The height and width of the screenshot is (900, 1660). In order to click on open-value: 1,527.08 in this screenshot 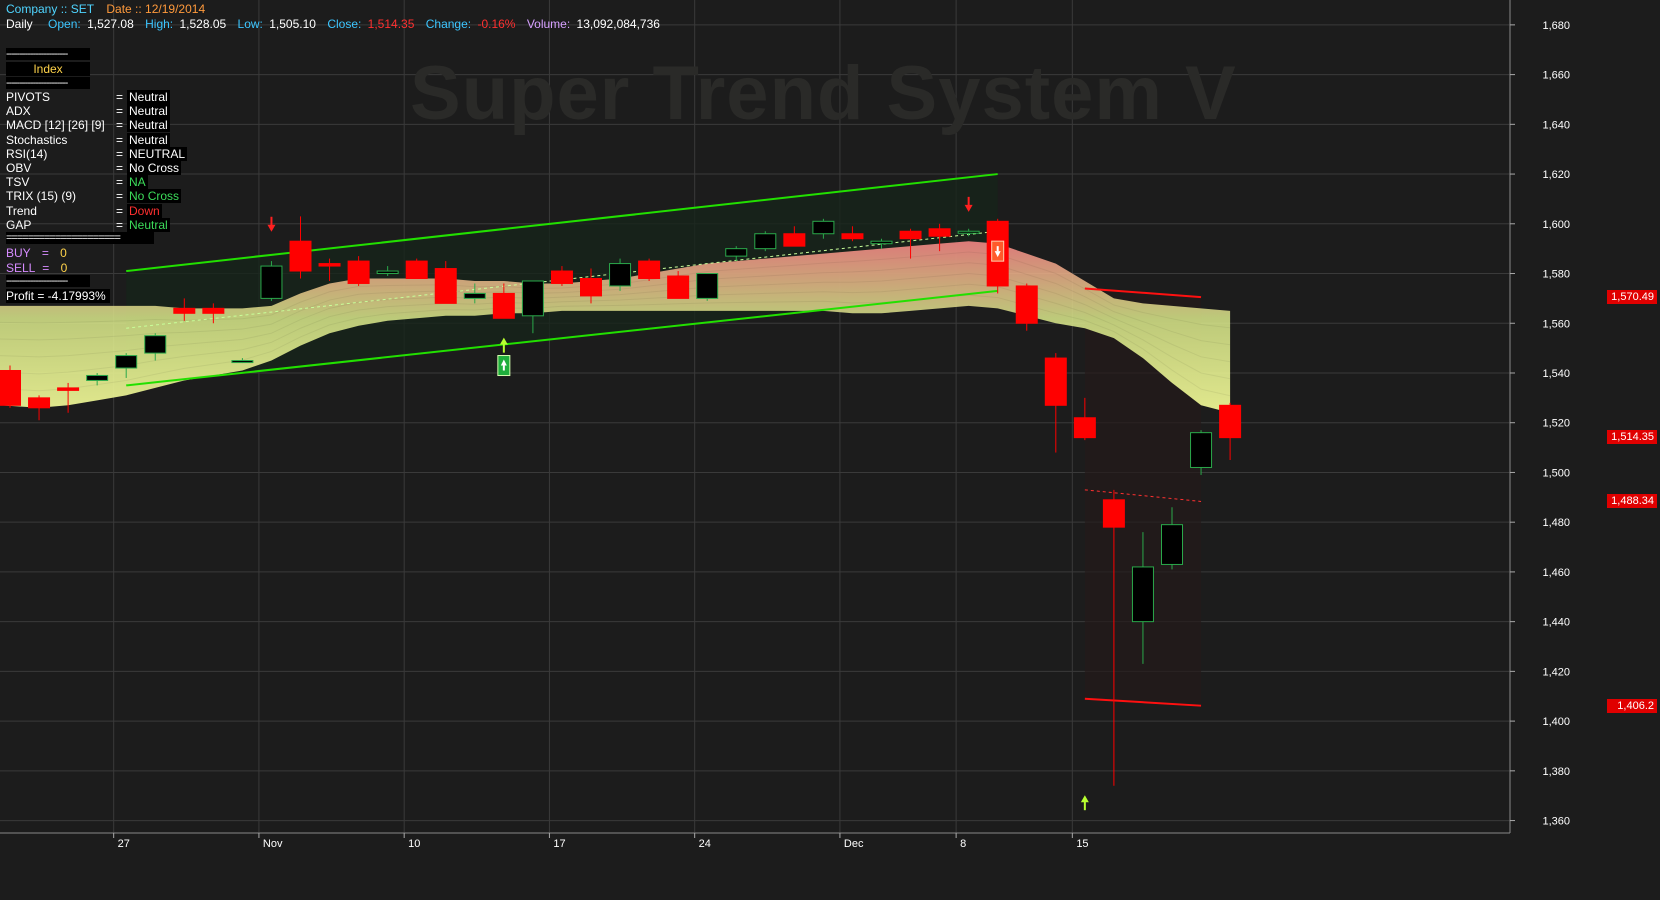, I will do `click(110, 24)`.